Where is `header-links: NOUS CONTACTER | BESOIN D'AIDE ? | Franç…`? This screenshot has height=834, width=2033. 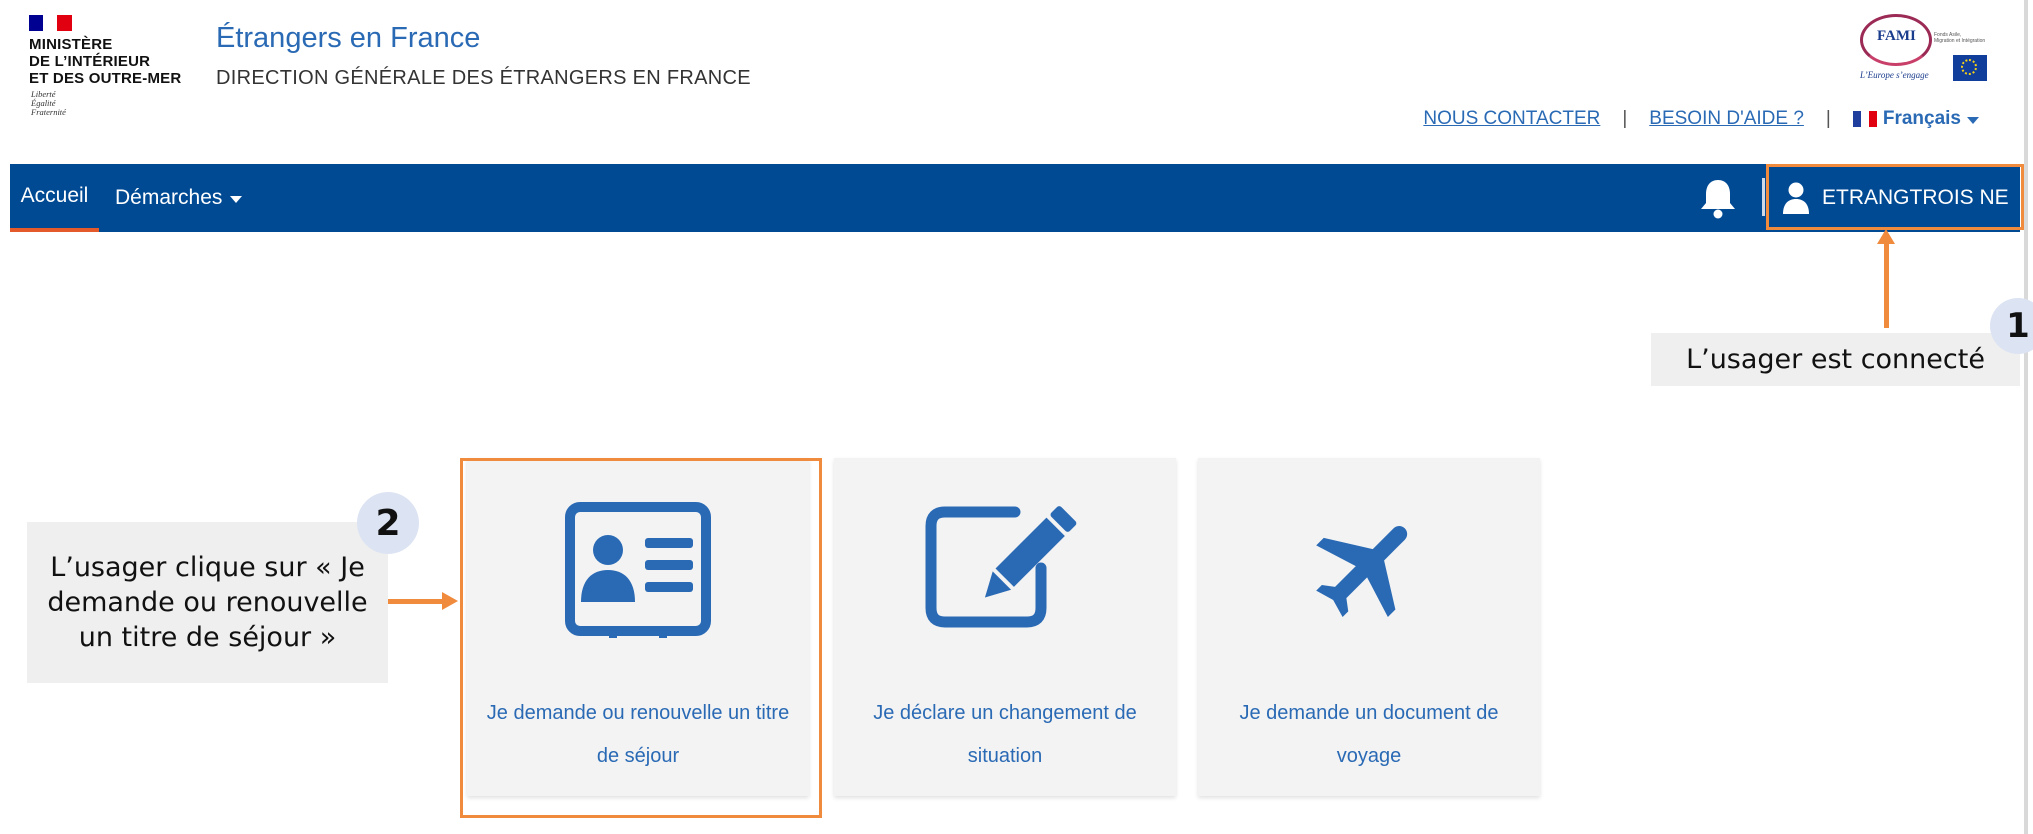
header-links: NOUS CONTACTER | BESOIN D'AIDE ? | Franç… is located at coordinates (1701, 119).